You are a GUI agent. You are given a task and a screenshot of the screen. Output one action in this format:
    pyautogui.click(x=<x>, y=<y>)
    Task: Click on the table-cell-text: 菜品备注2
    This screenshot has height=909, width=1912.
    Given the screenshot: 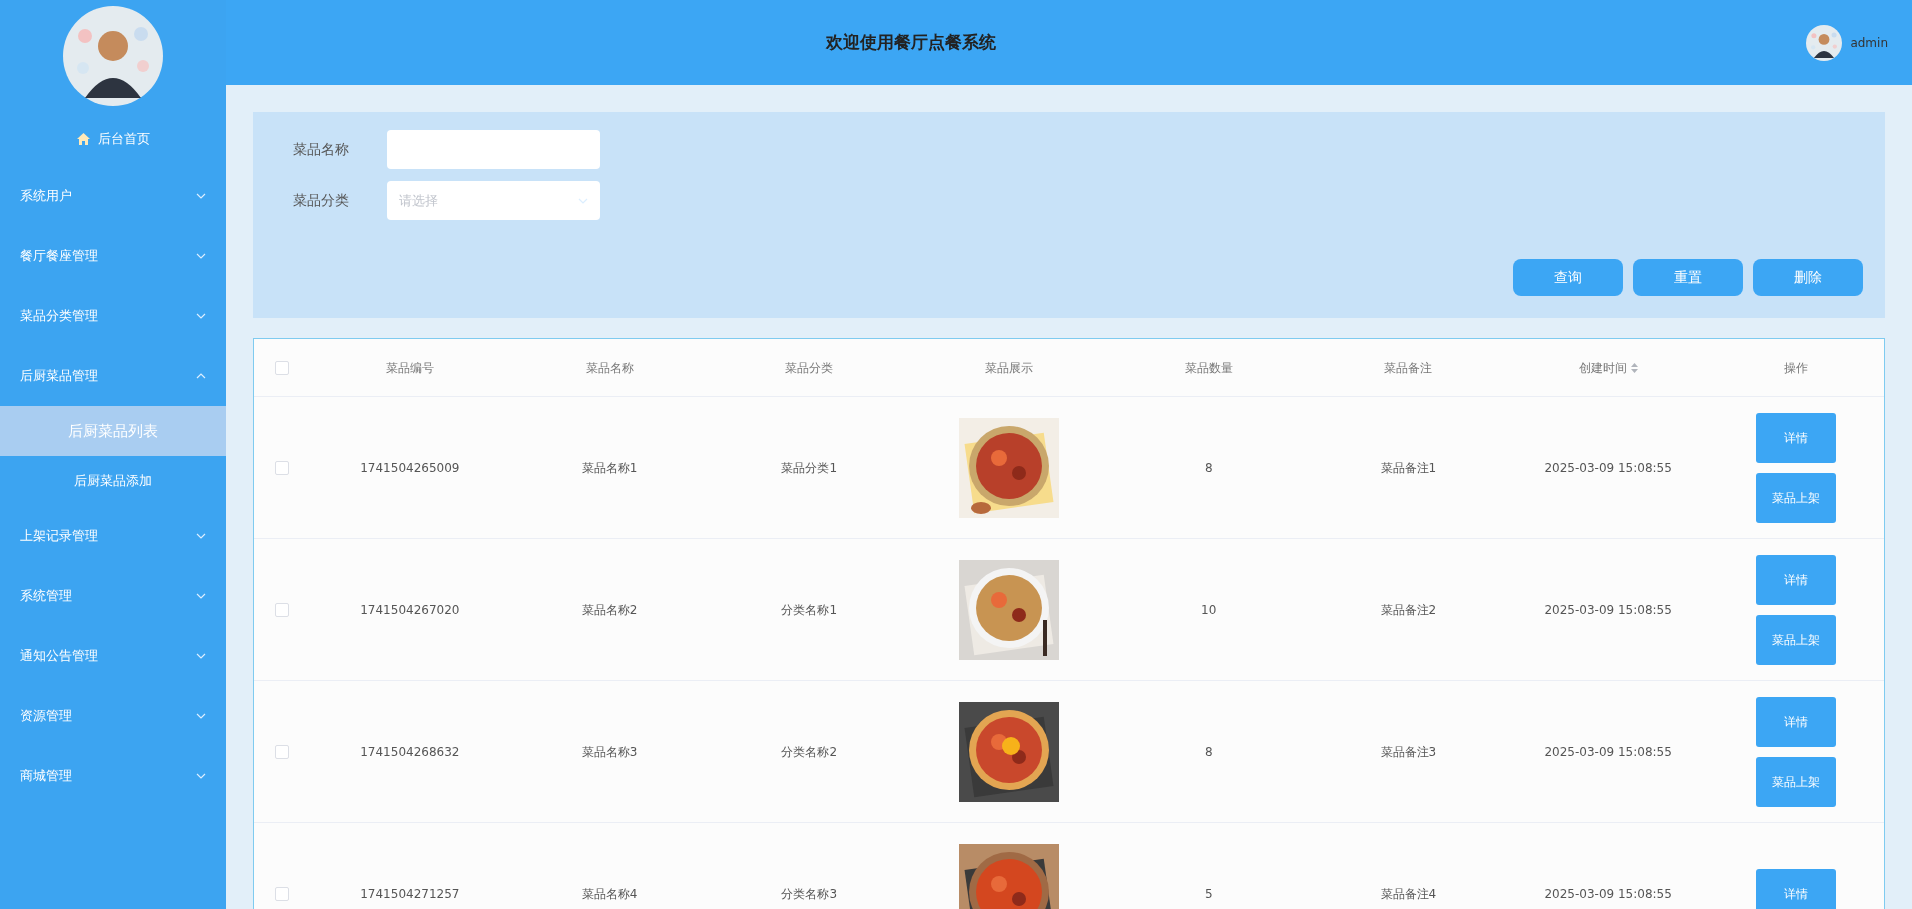 What is the action you would take?
    pyautogui.click(x=1408, y=610)
    